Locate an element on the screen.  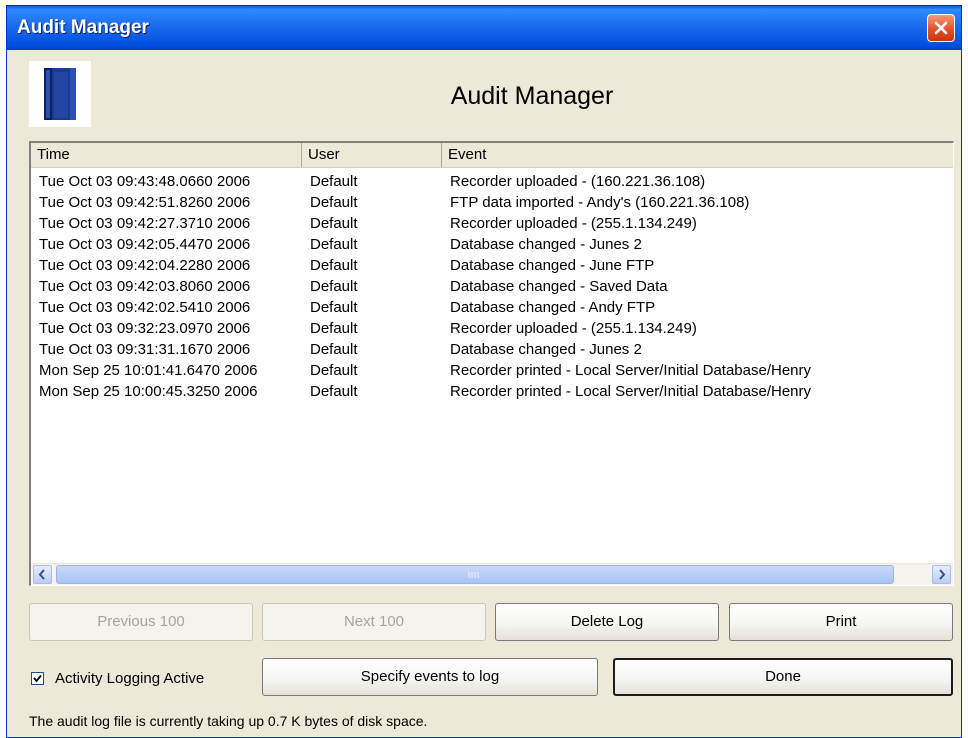
checkmark-icon is located at coordinates (37, 678).